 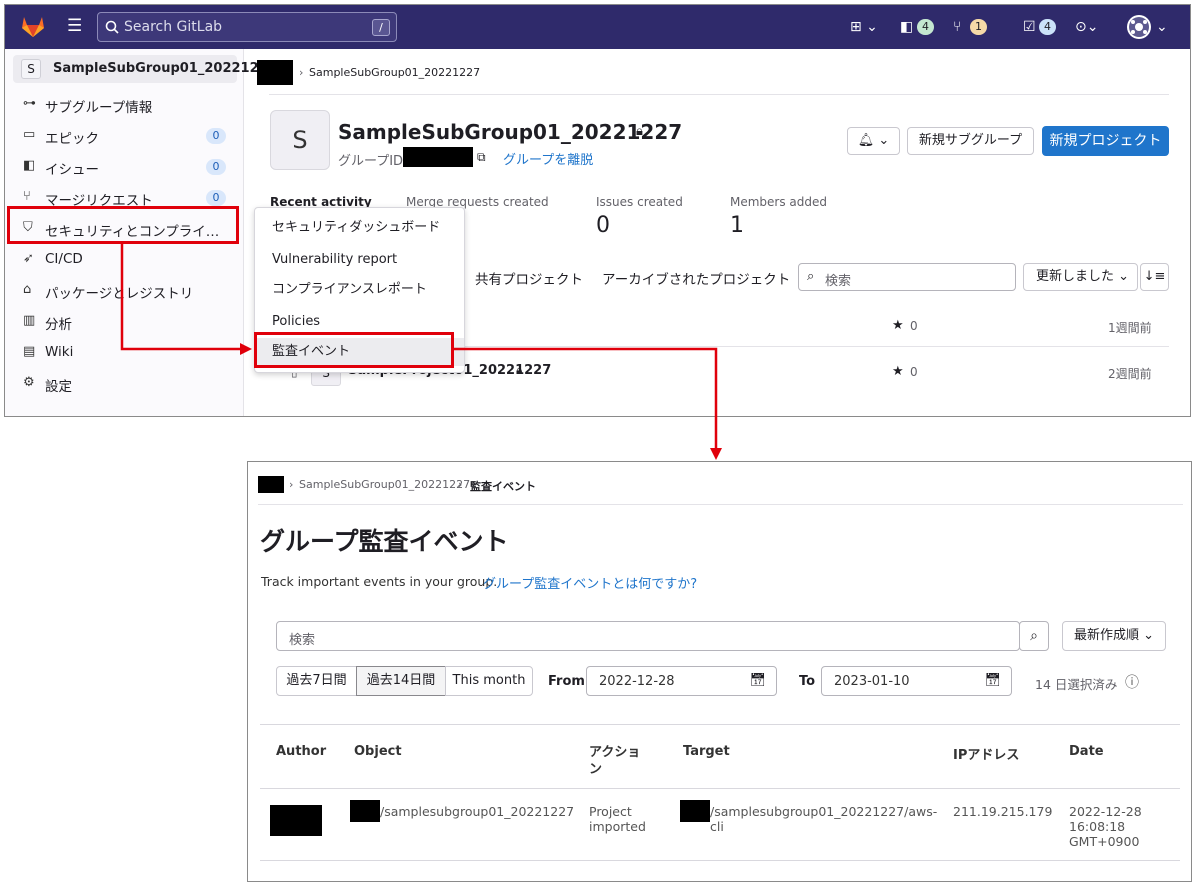 What do you see at coordinates (1105, 141) in the screenshot?
I see `new-project-button: 新規プロジェクト` at bounding box center [1105, 141].